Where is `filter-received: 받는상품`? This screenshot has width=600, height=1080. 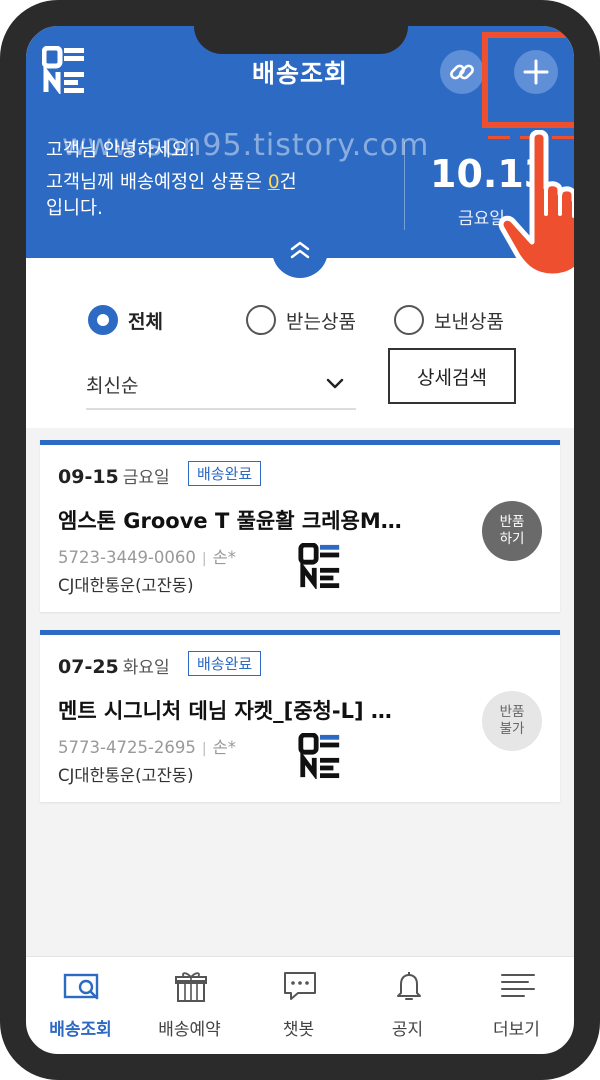
filter-received: 받는상품 is located at coordinates (301, 320).